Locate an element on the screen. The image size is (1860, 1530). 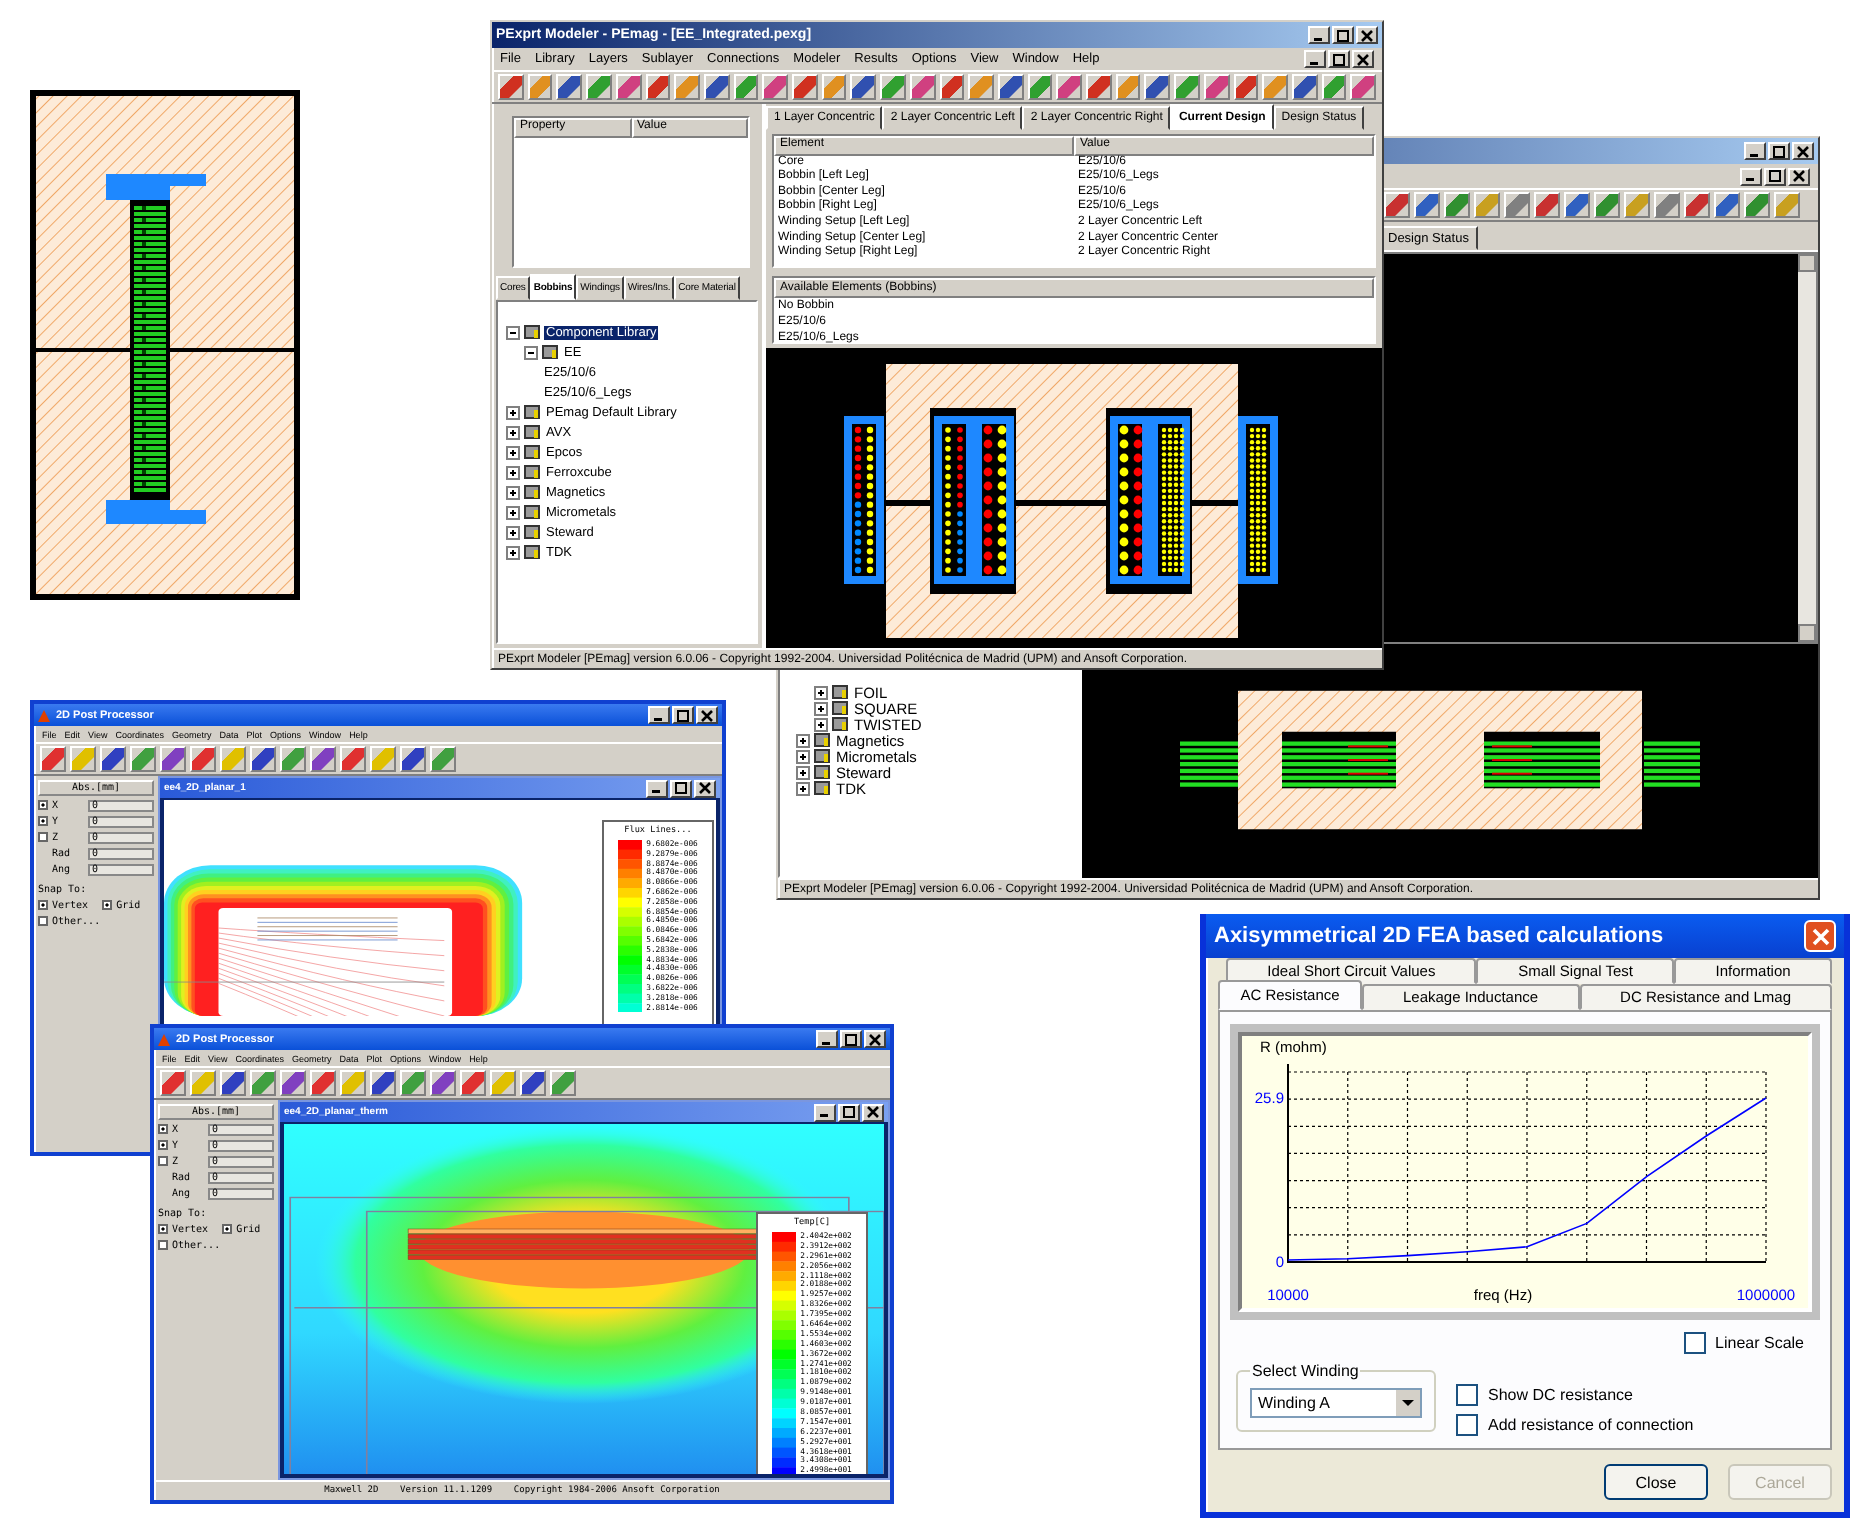
winding-dropdown: Winding A is located at coordinates (1336, 1403).